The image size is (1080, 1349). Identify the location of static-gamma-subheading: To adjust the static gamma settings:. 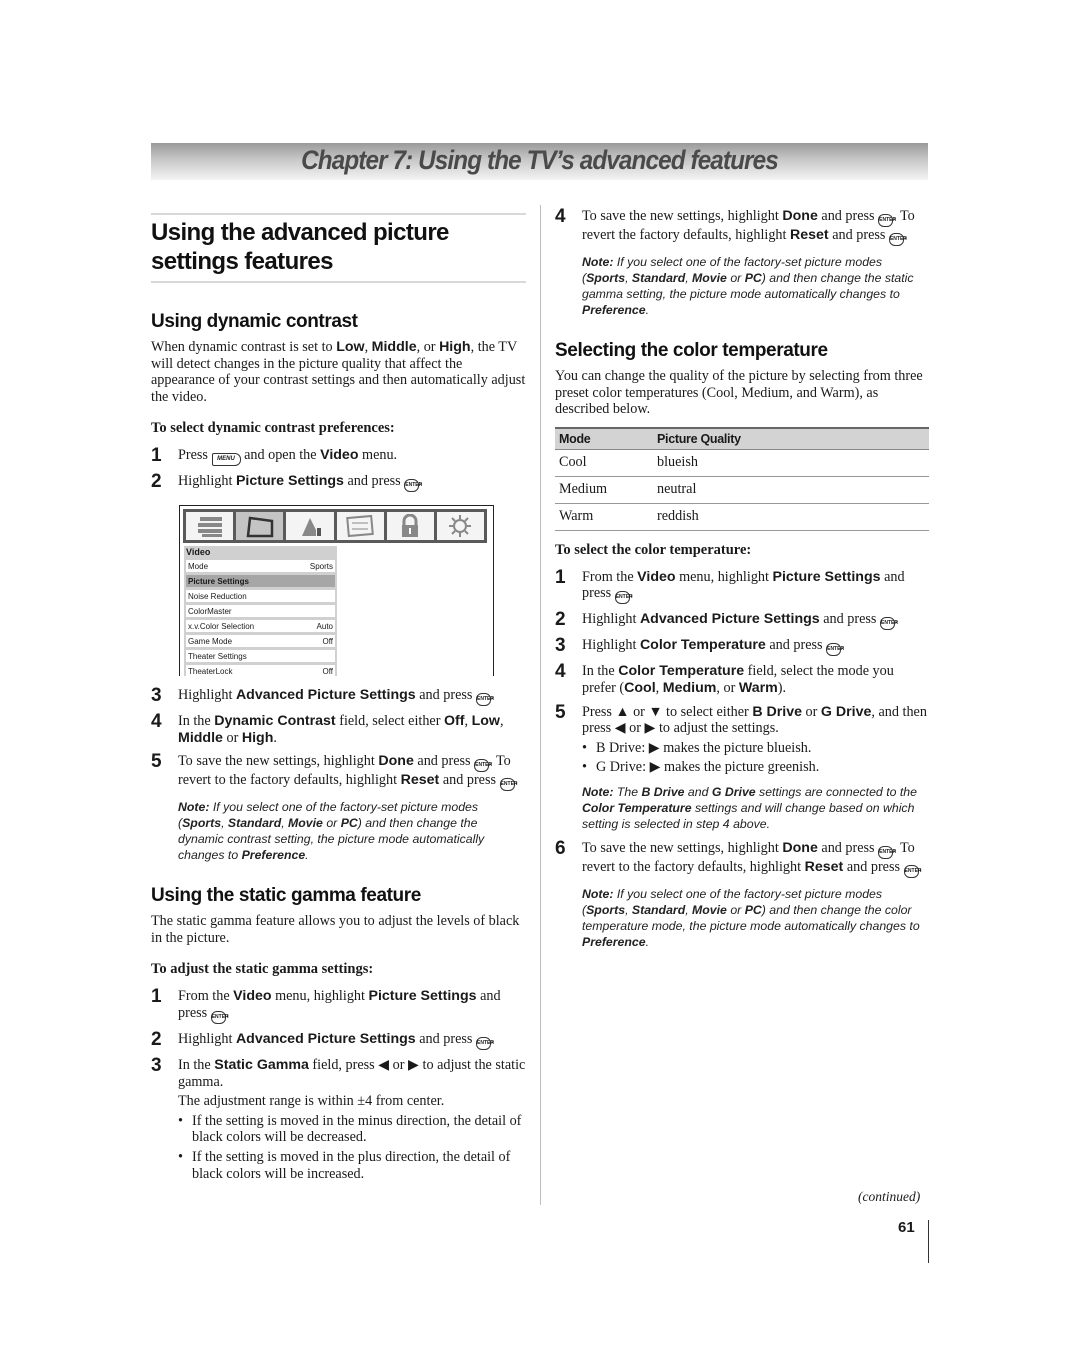
(262, 969).